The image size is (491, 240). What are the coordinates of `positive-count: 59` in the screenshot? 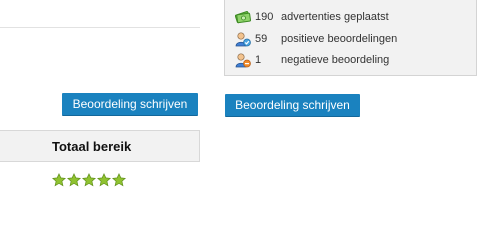 It's located at (261, 39).